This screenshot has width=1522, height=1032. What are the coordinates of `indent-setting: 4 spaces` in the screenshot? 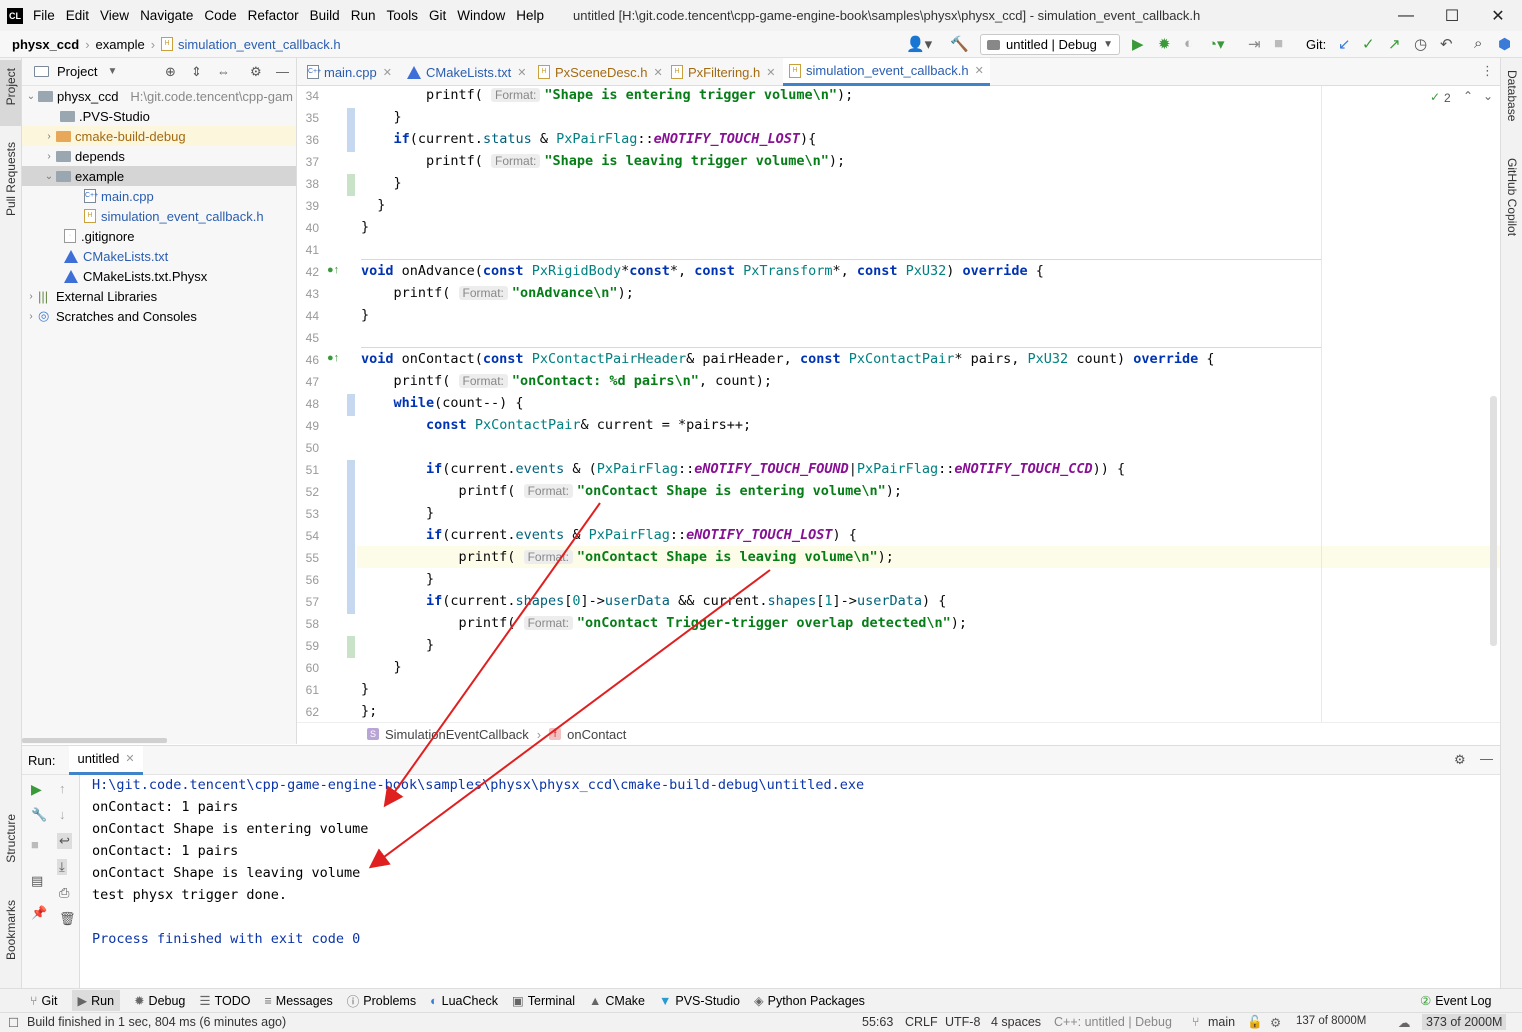 It's located at (1016, 1022).